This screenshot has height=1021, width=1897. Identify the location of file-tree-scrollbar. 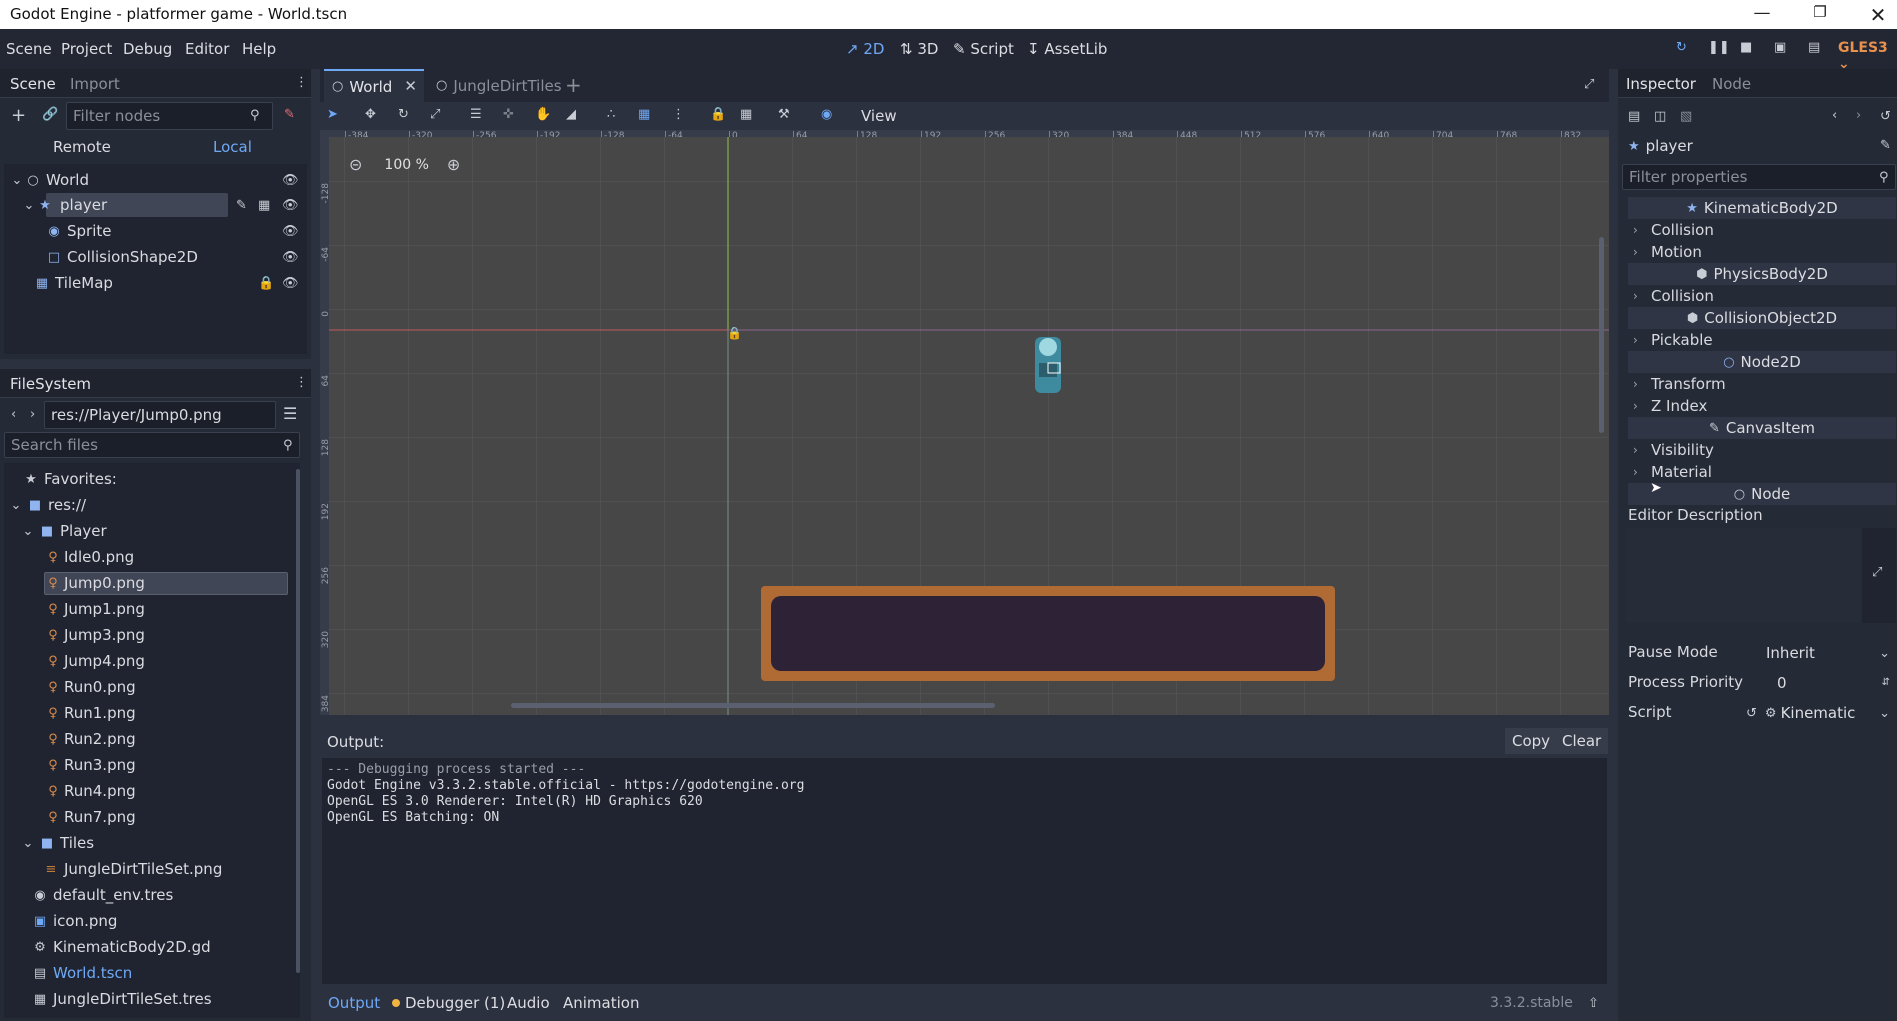
(298, 721).